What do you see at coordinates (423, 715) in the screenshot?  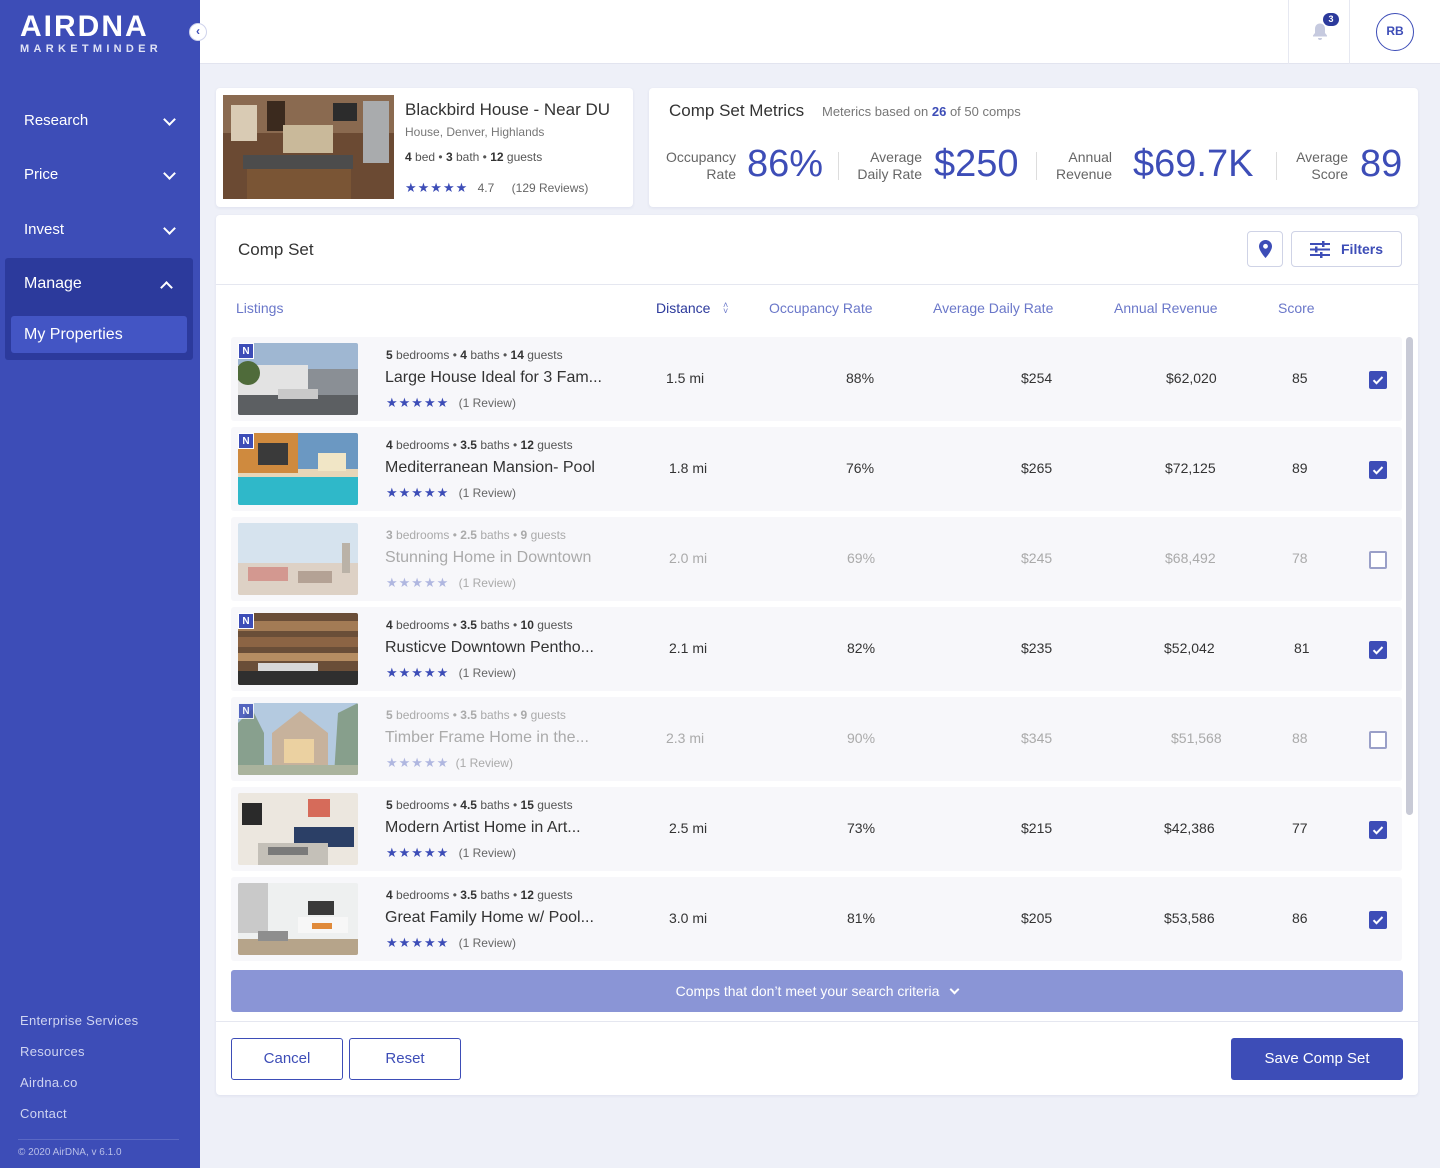 I see `beds-label: bedrooms` at bounding box center [423, 715].